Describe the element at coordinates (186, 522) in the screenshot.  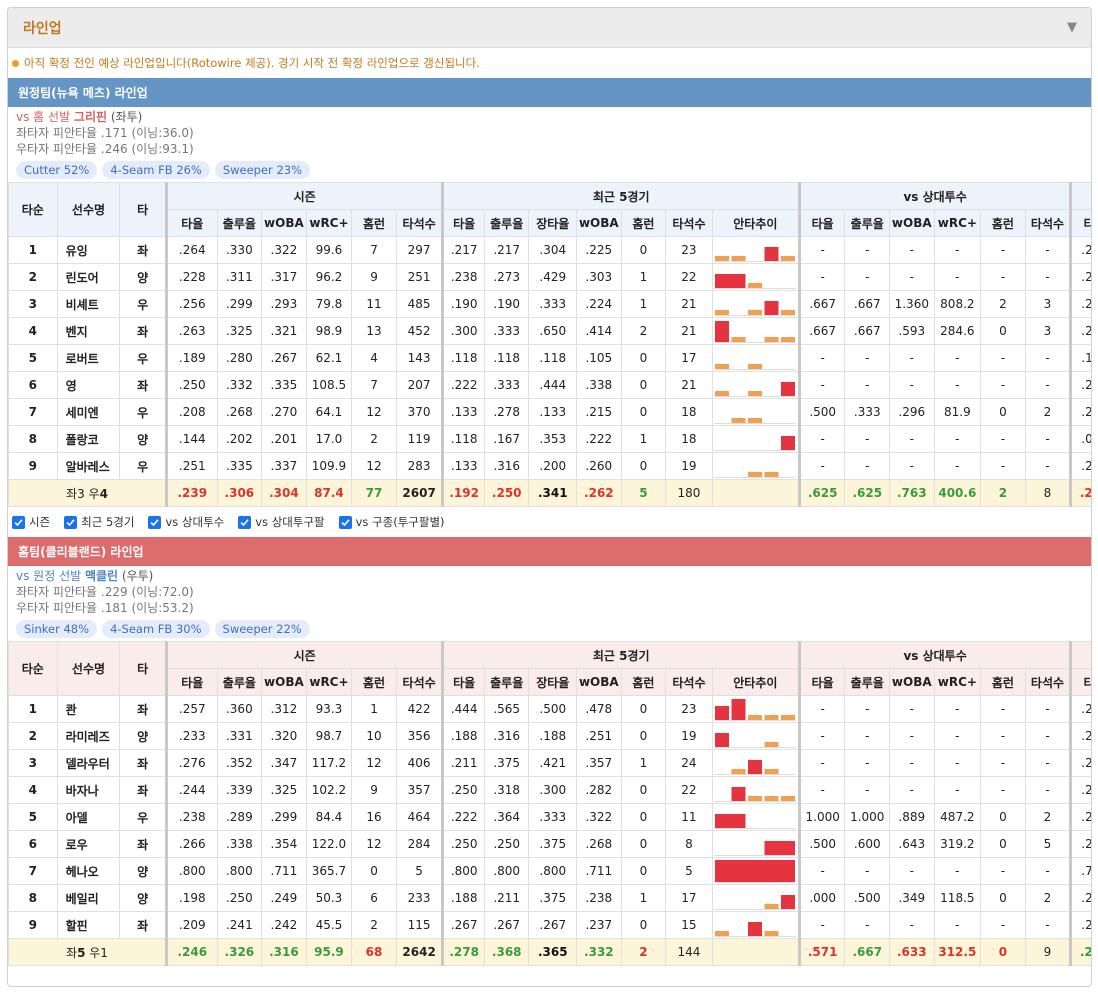
I see `filter-checkbox-3: vs 상대투수` at that location.